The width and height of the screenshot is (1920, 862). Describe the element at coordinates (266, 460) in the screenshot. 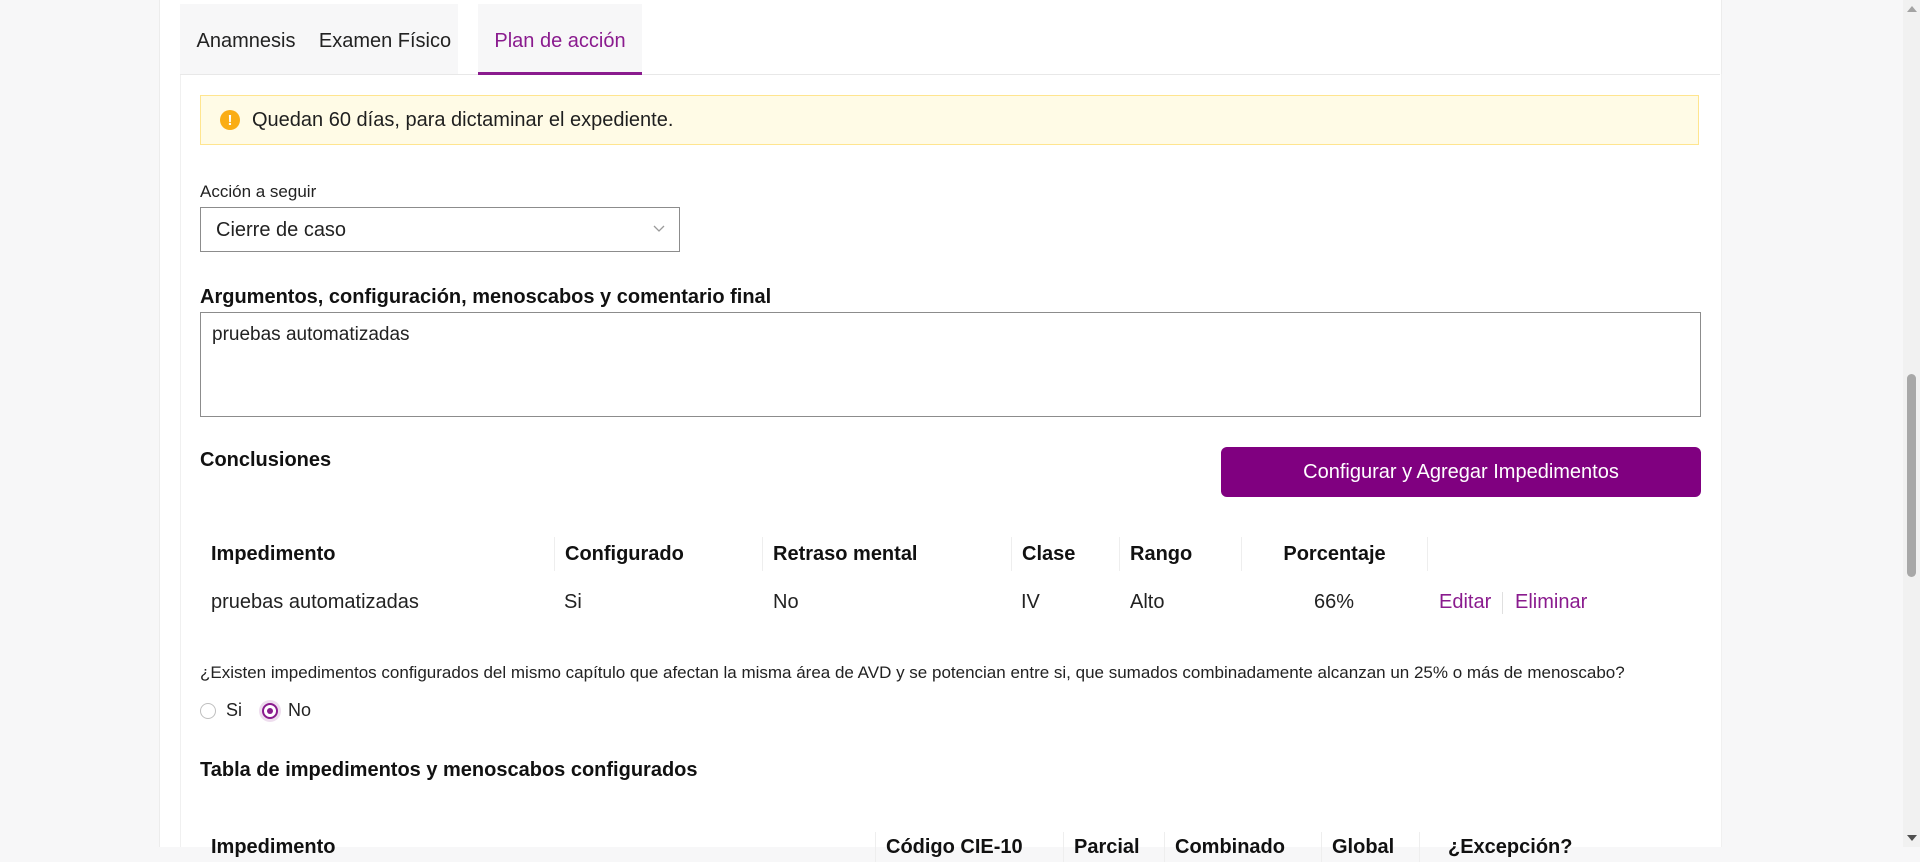

I see `conclusions-title: Conclusiones` at that location.